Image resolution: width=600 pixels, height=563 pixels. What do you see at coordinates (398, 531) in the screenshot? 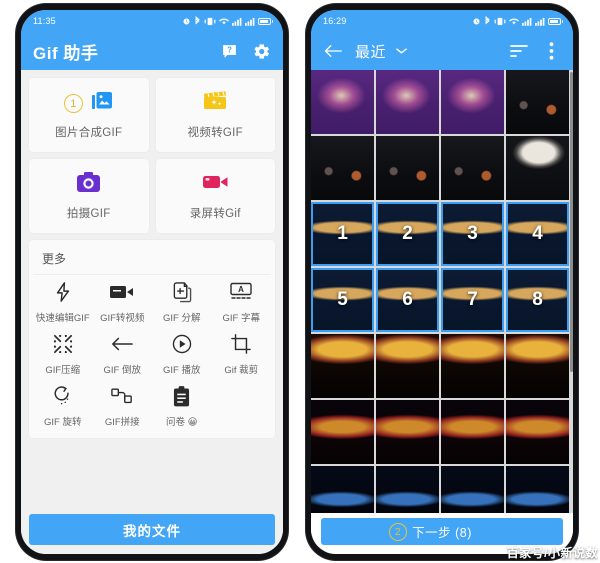
I see `annotation-badge-2: 2` at bounding box center [398, 531].